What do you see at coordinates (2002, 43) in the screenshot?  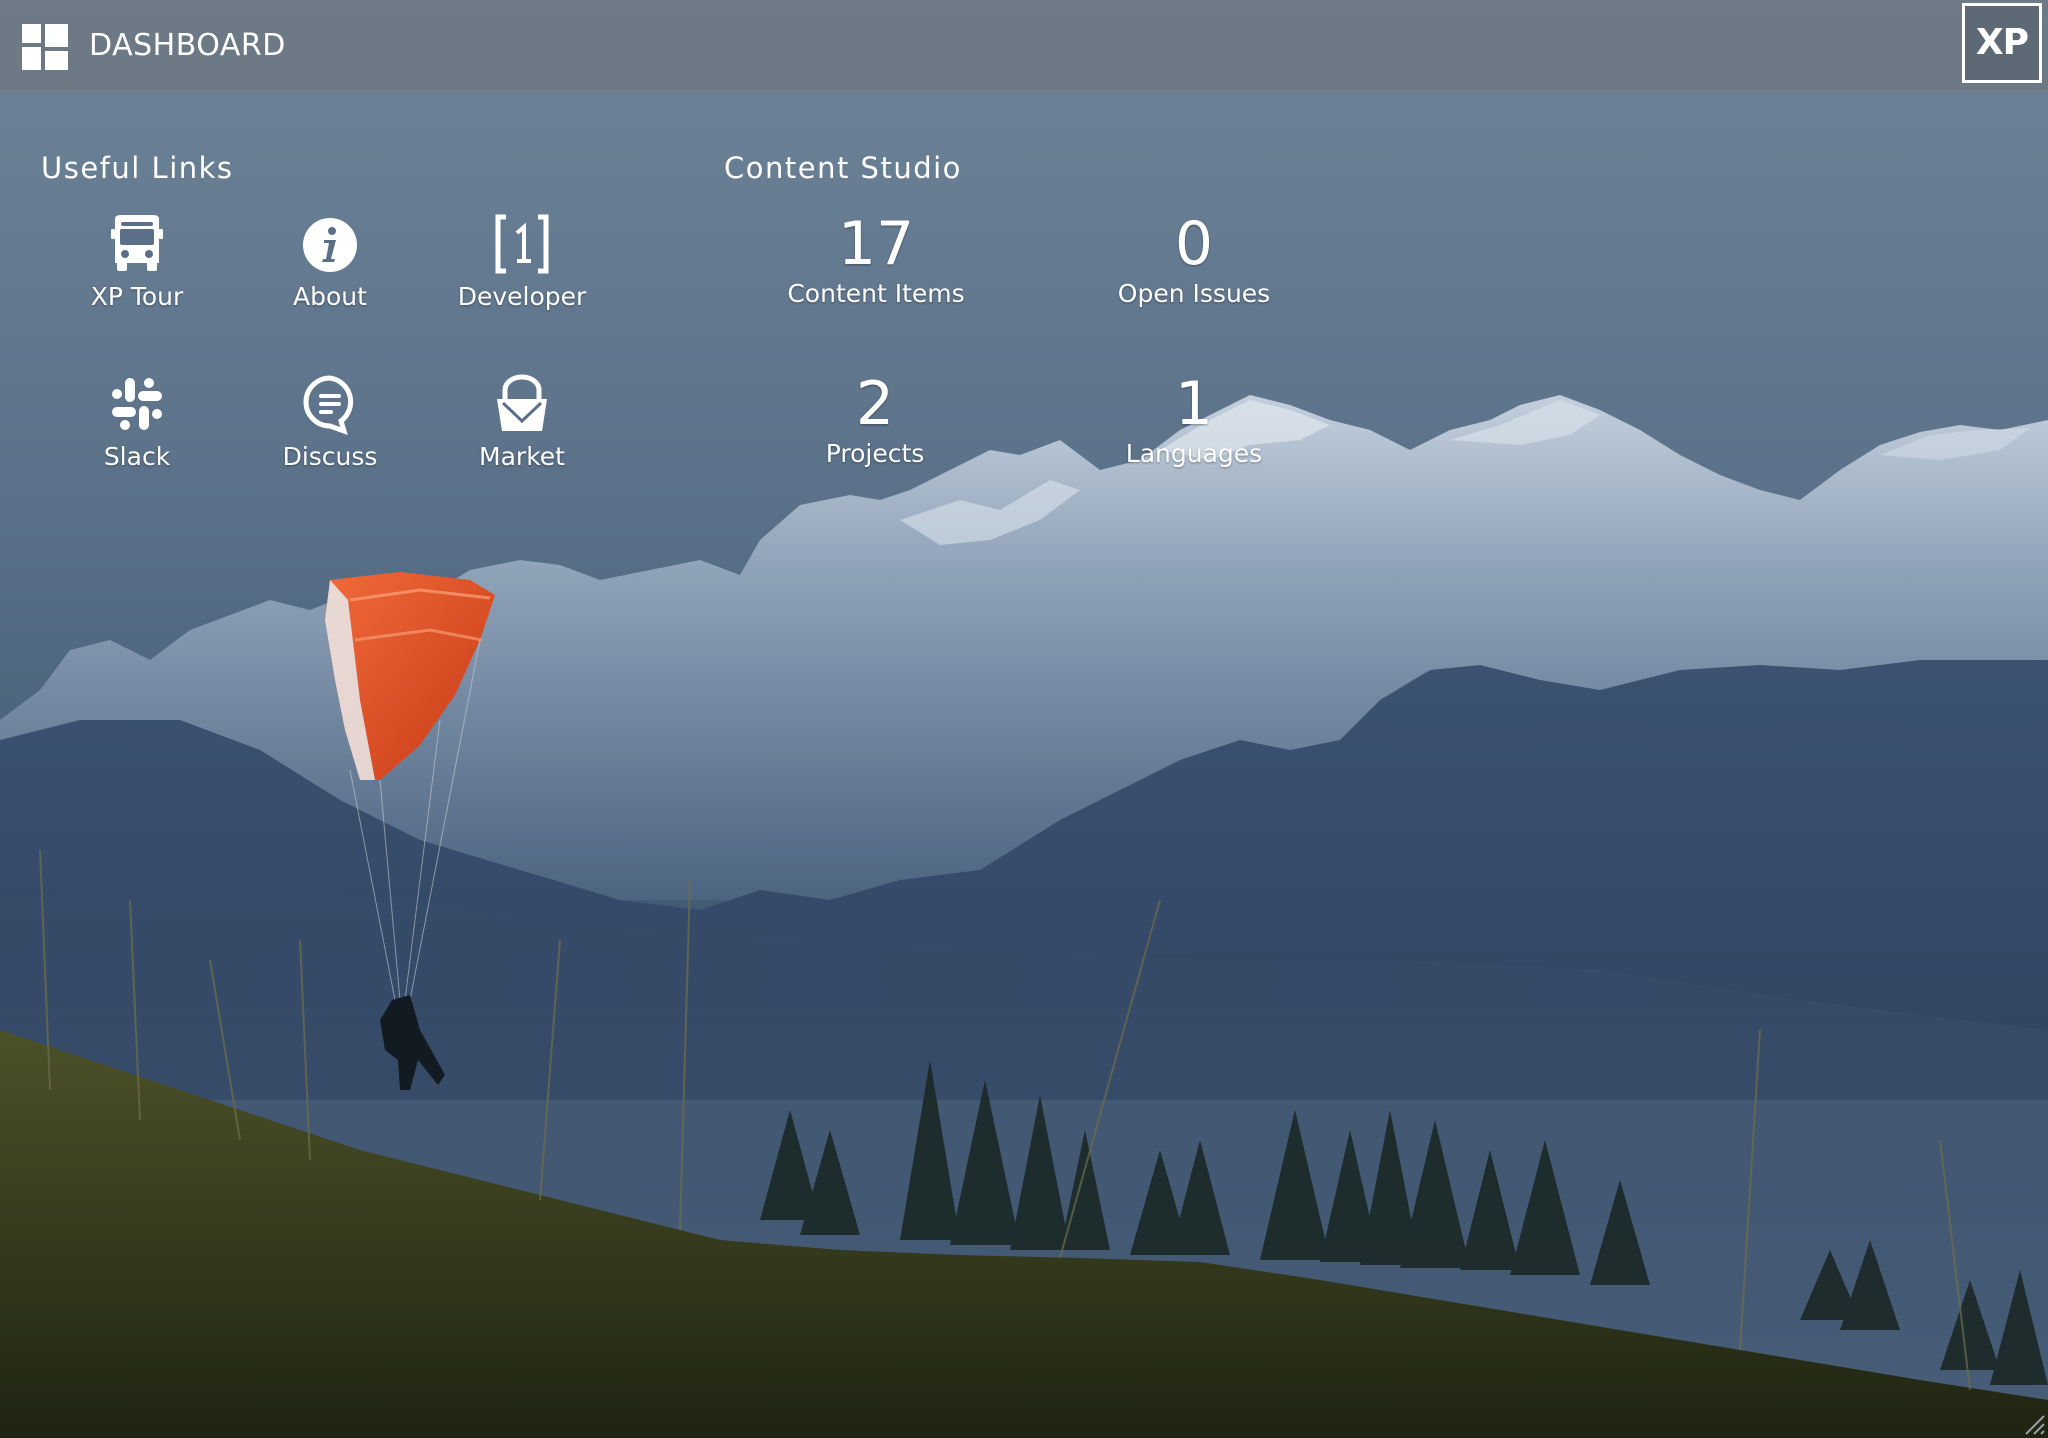 I see `xp-launcher-button: XP` at bounding box center [2002, 43].